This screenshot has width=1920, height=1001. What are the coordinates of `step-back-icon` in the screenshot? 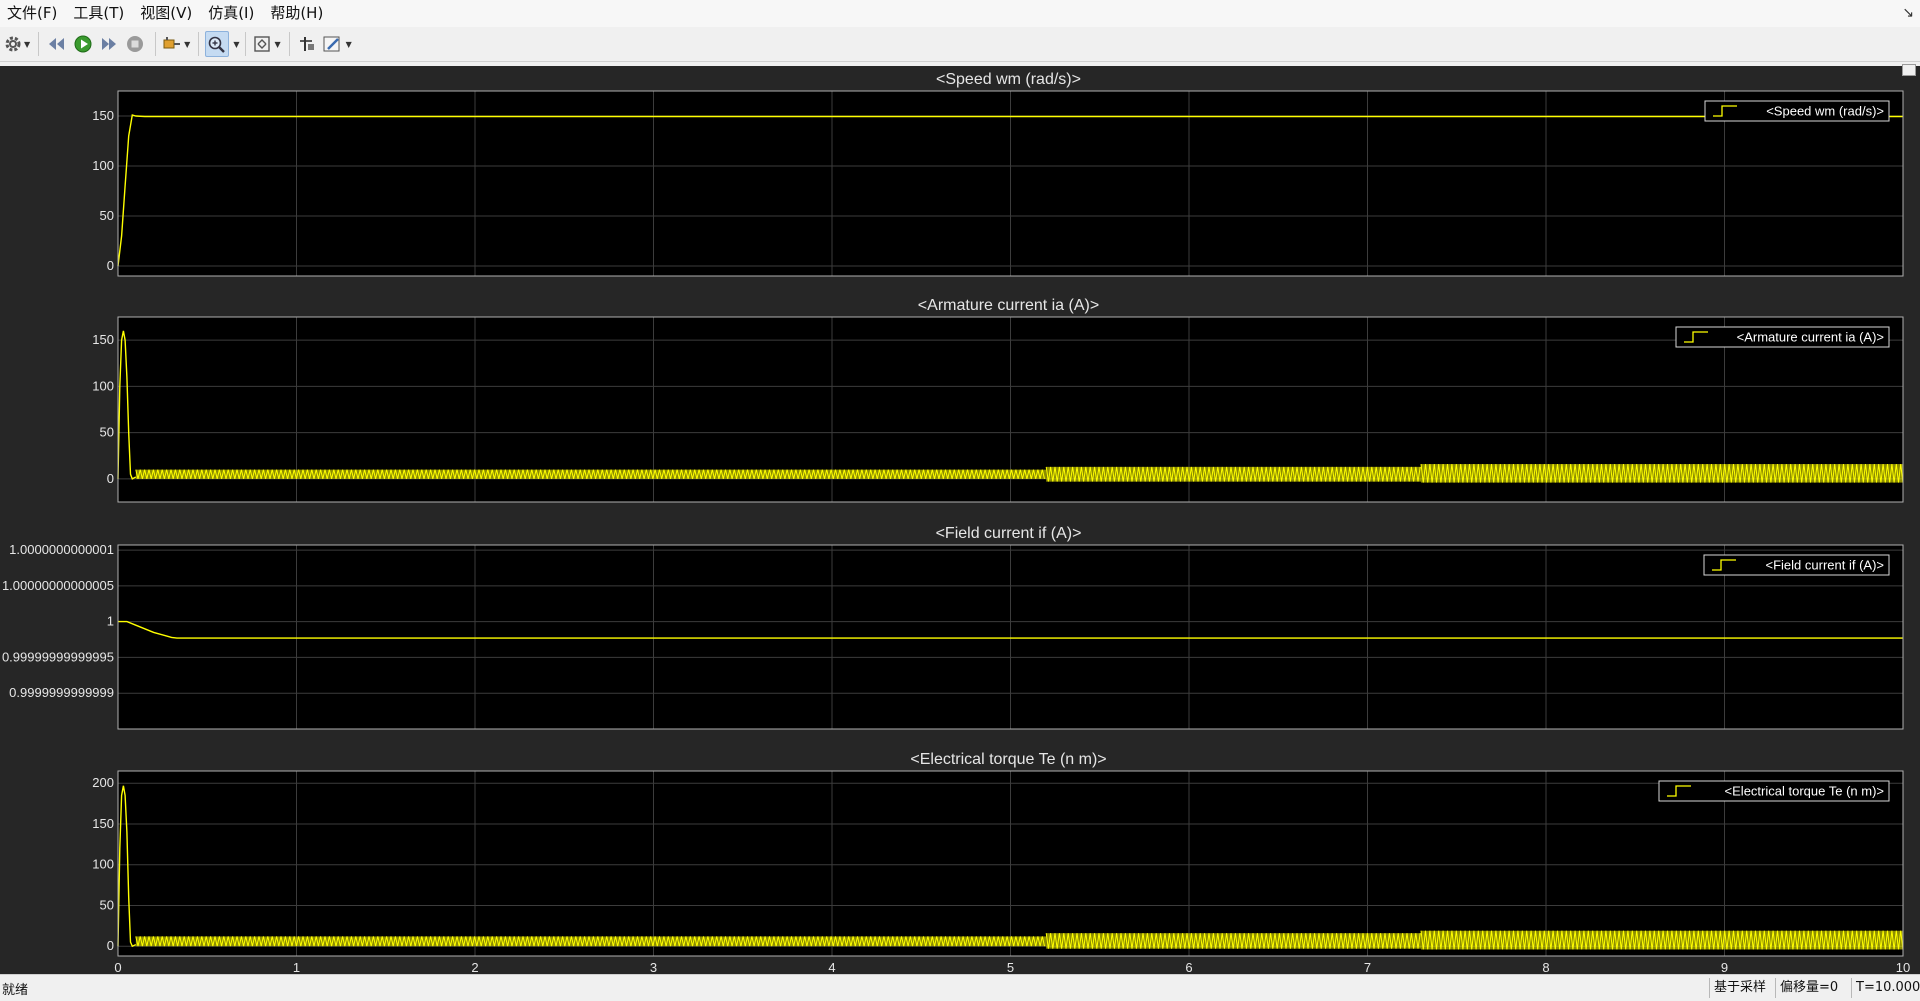 It's located at (57, 44).